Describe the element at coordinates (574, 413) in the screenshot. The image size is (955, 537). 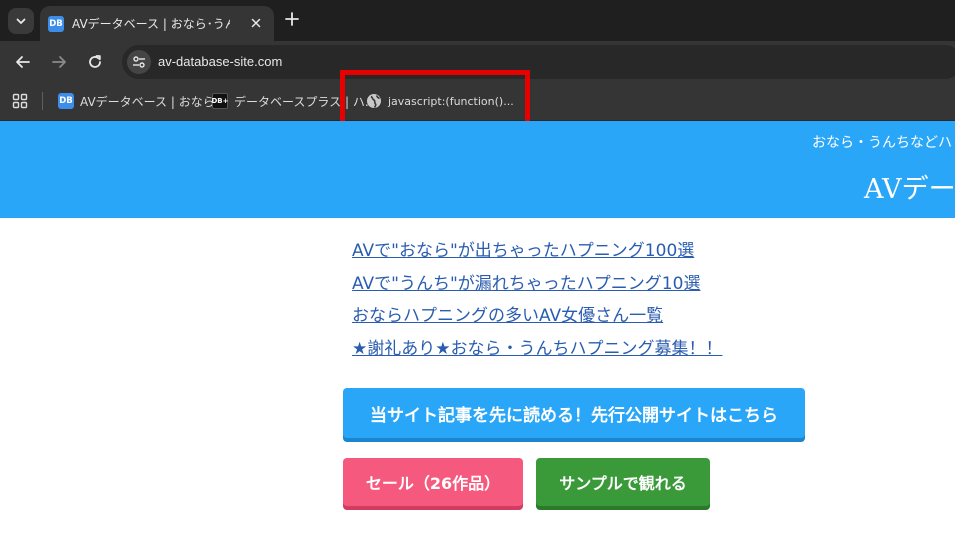
I see `presale-site-button: 当サイト記事を先に読める！先行公開サイトはこちら` at that location.